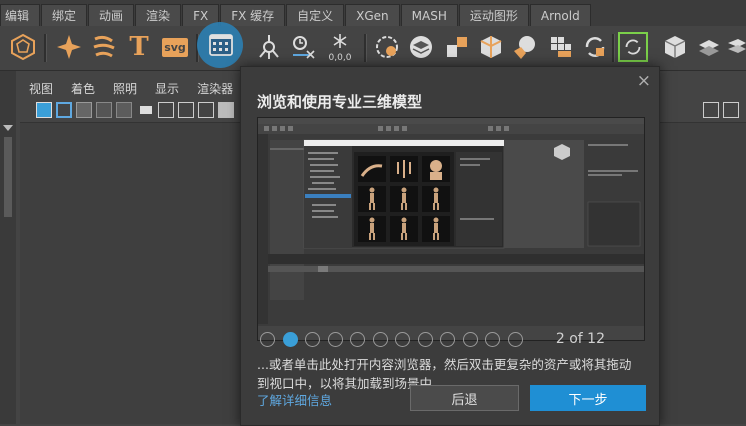 This screenshot has width=746, height=426. Describe the element at coordinates (269, 47) in the screenshot. I see `pivot-icon` at that location.